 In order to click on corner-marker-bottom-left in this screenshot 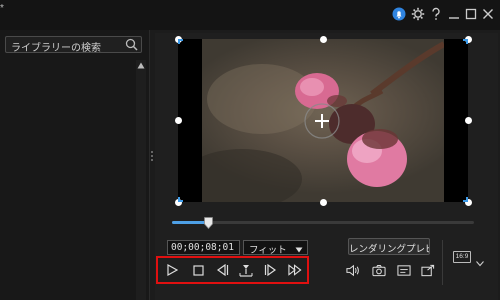, I will do `click(180, 199)`.